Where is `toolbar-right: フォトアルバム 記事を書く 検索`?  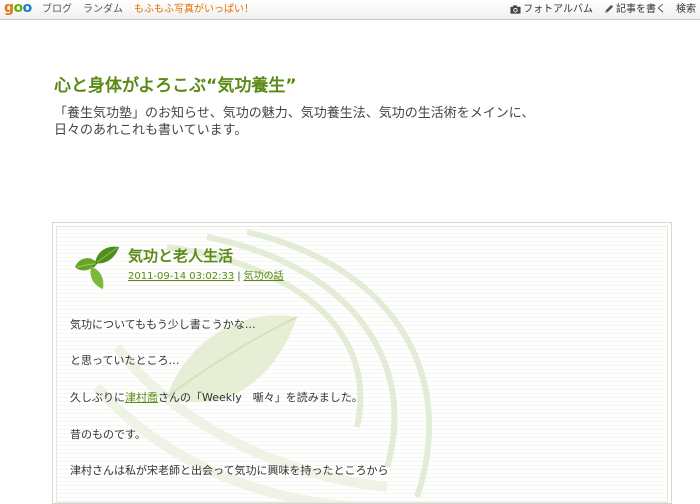 toolbar-right: フォトアルバム 記事を書く 検索 is located at coordinates (598, 9).